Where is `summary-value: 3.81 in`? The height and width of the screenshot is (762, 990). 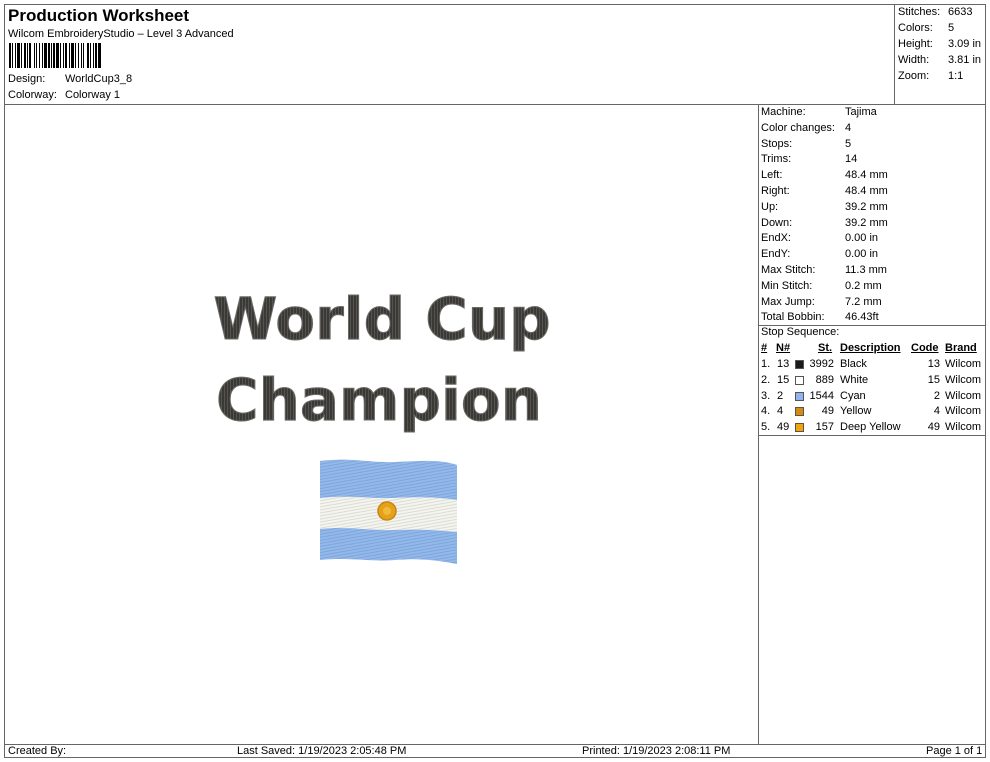
summary-value: 3.81 in is located at coordinates (965, 60).